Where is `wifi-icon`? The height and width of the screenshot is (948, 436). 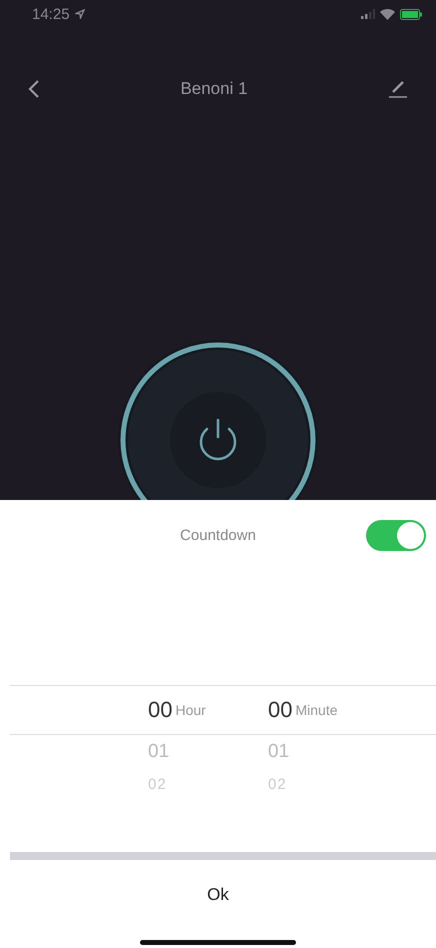
wifi-icon is located at coordinates (387, 14).